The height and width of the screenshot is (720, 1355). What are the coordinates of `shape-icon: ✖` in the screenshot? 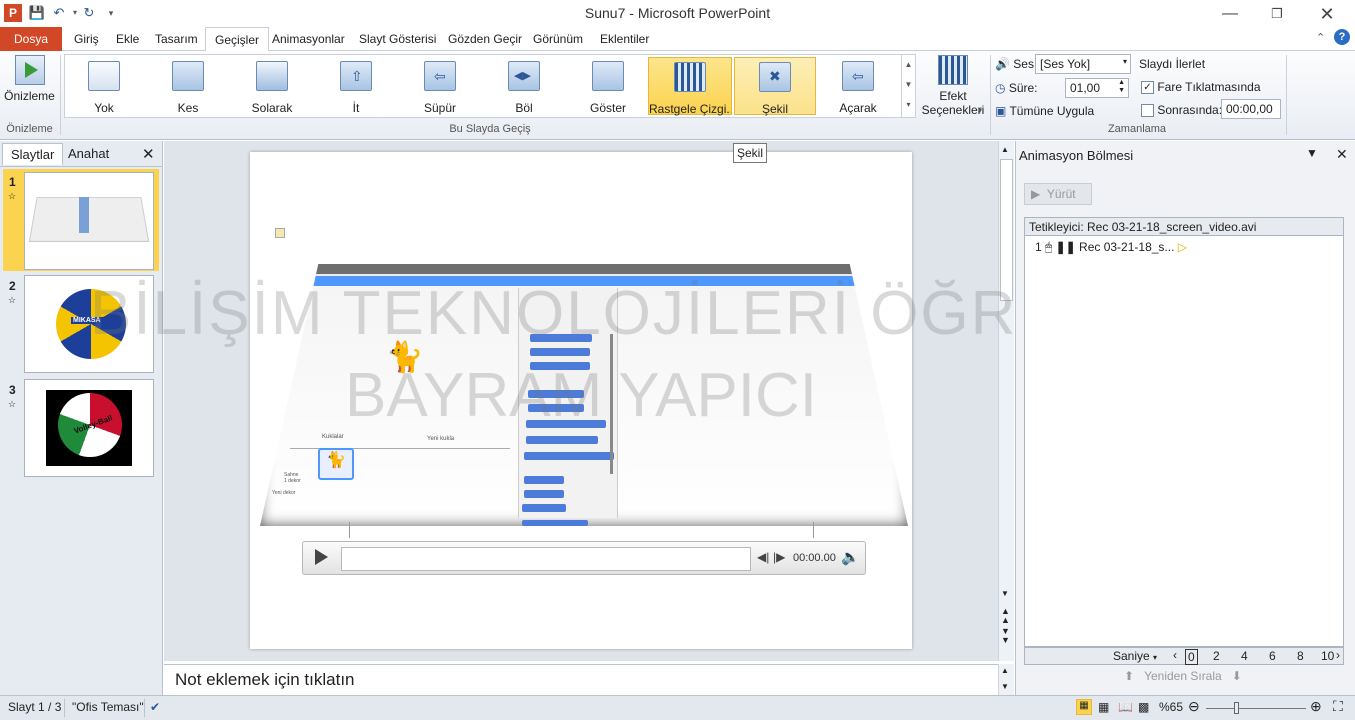 It's located at (775, 77).